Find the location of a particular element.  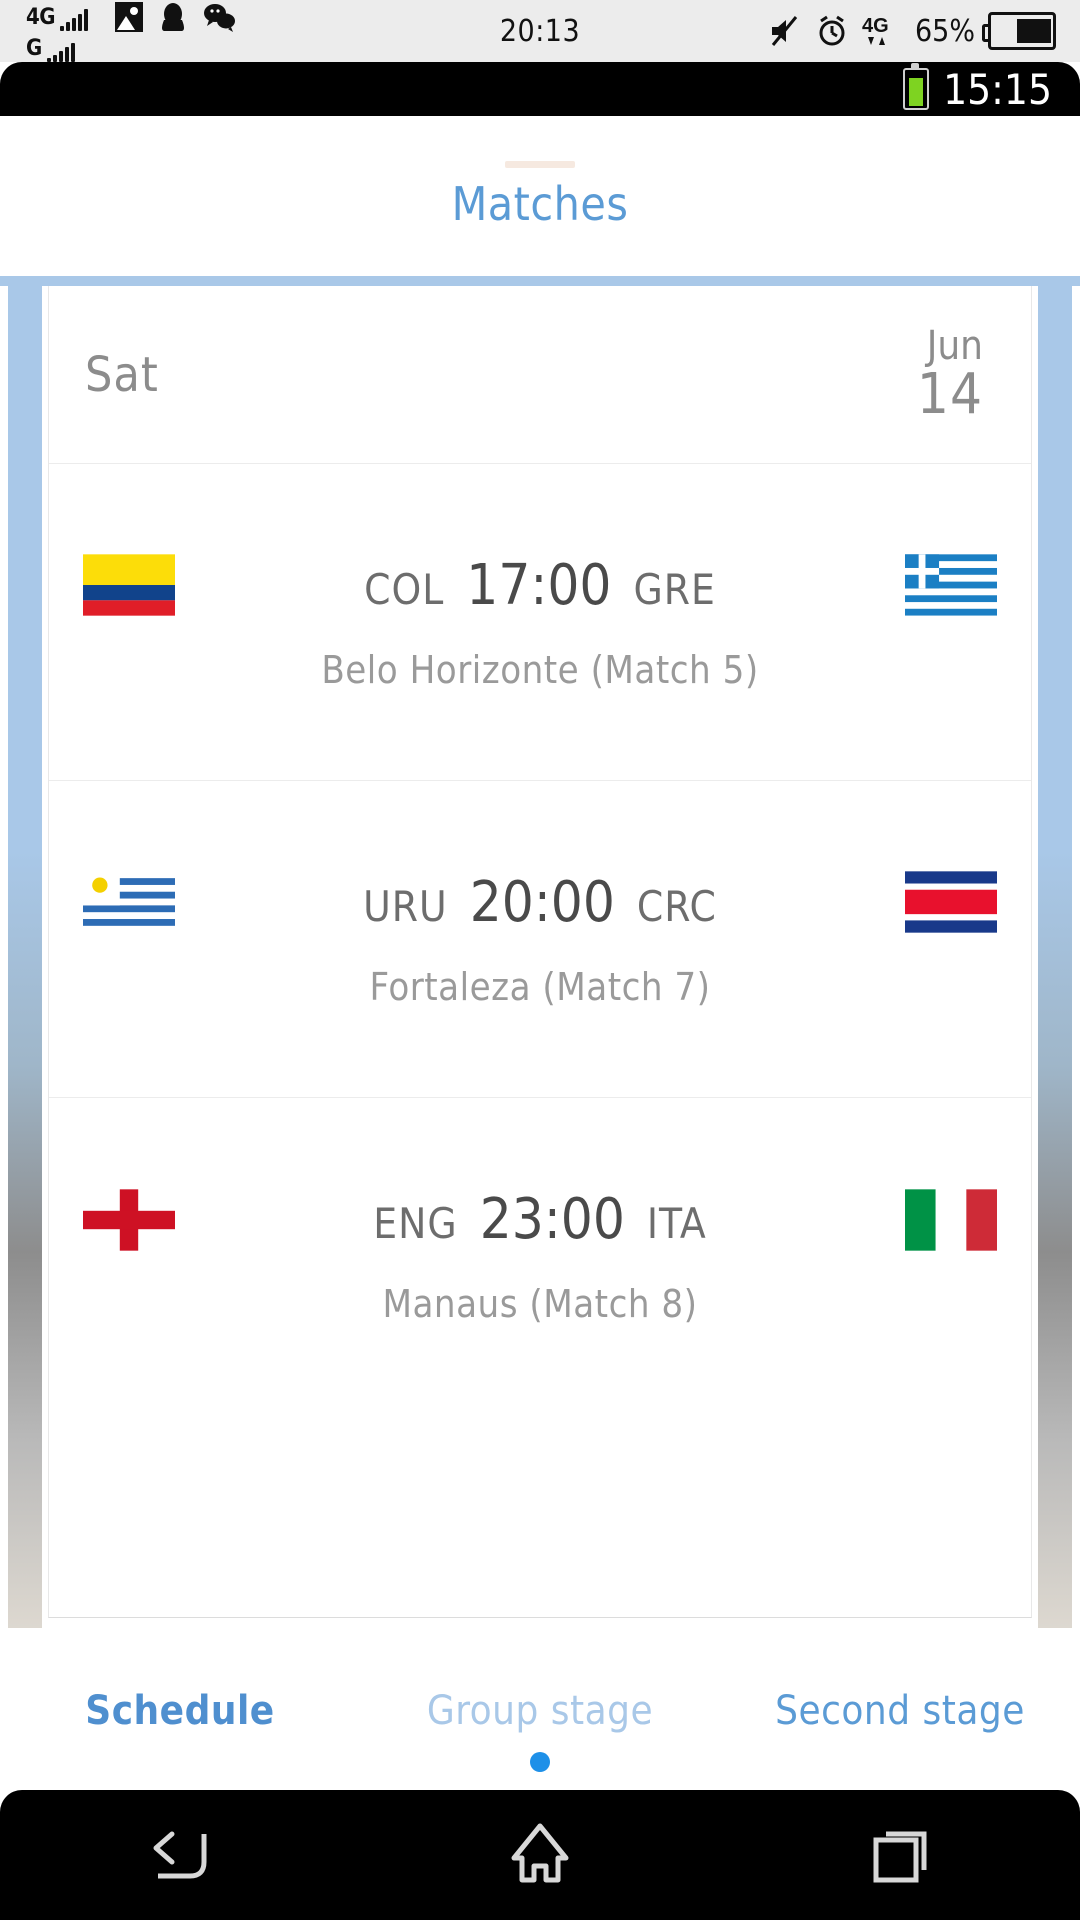

svg-text: 4G is located at coordinates (875, 26).